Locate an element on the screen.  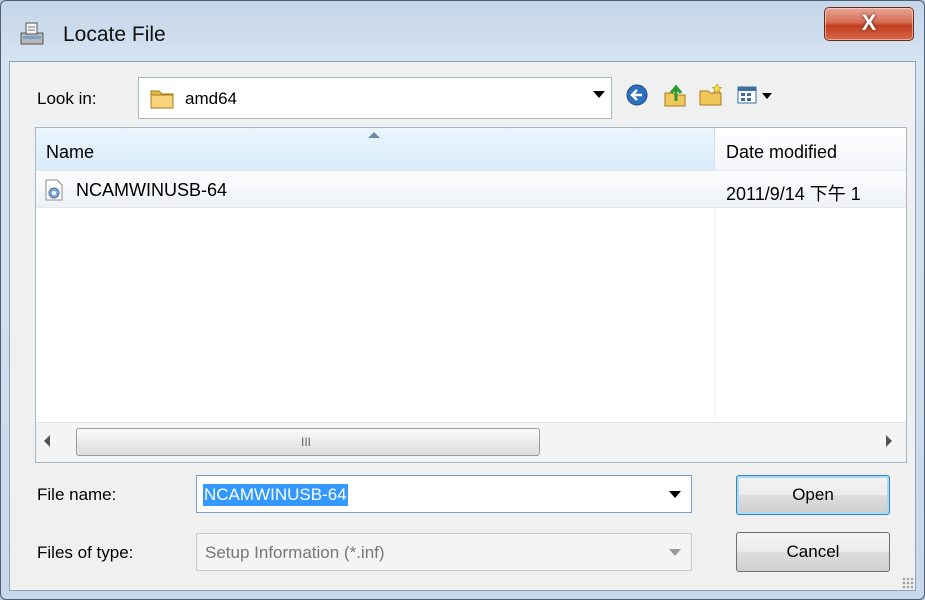
title-bar: Locate File X is located at coordinates (462, 31).